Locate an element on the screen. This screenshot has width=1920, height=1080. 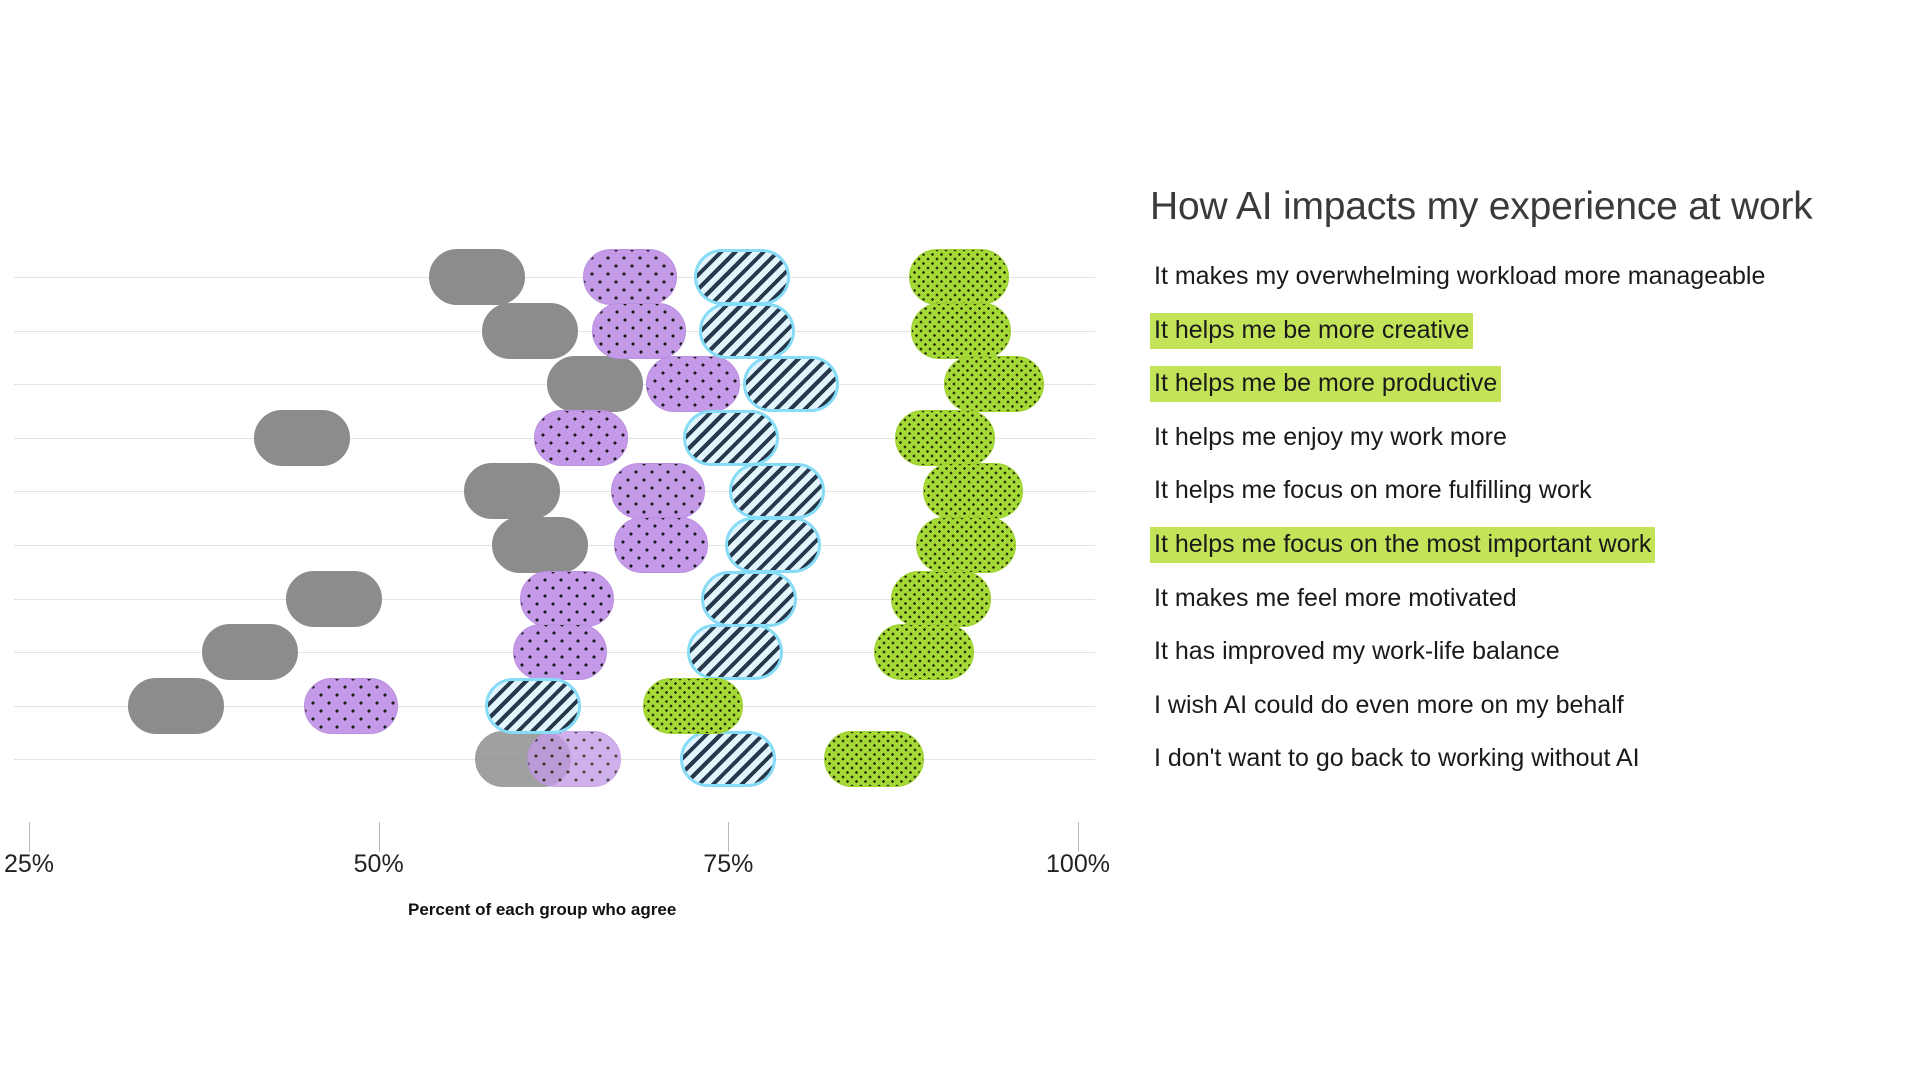
panel-title: How AI impacts my experience at work is located at coordinates (1481, 206).